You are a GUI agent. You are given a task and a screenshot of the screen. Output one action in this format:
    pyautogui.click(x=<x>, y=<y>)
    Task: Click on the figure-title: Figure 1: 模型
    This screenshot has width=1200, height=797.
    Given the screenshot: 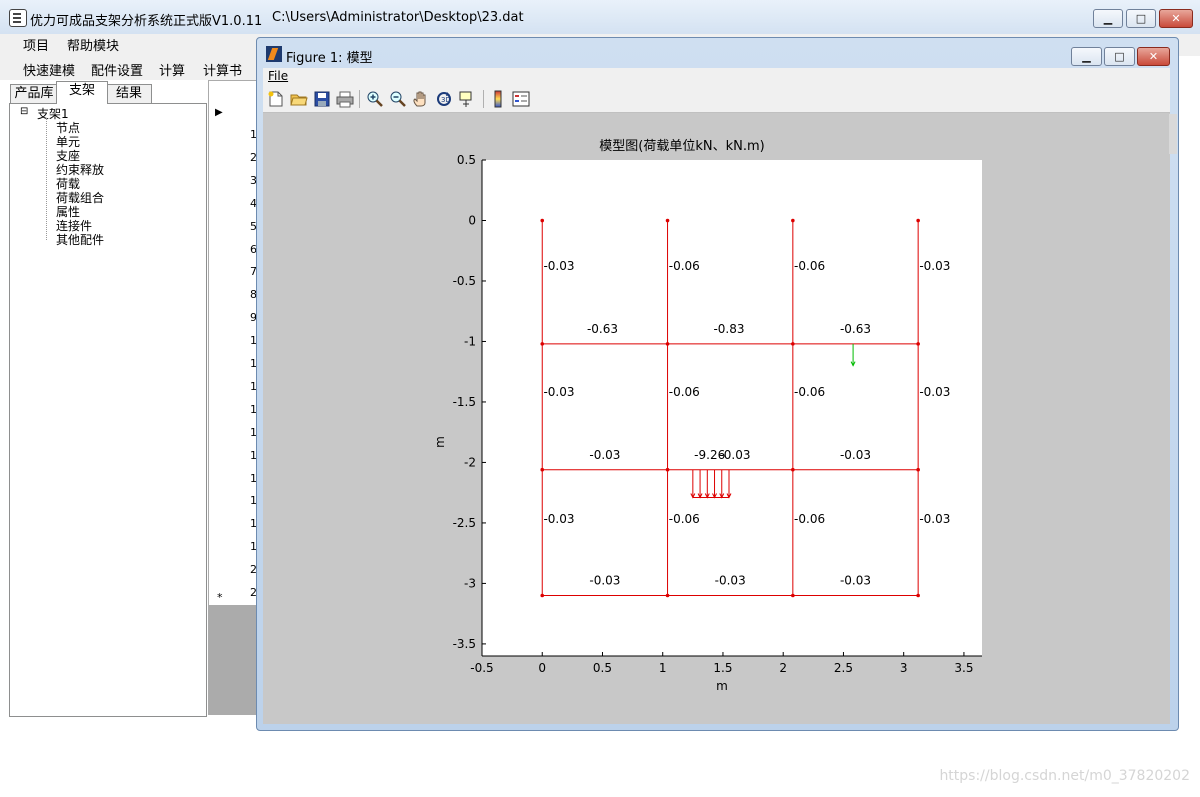 What is the action you would take?
    pyautogui.click(x=329, y=58)
    